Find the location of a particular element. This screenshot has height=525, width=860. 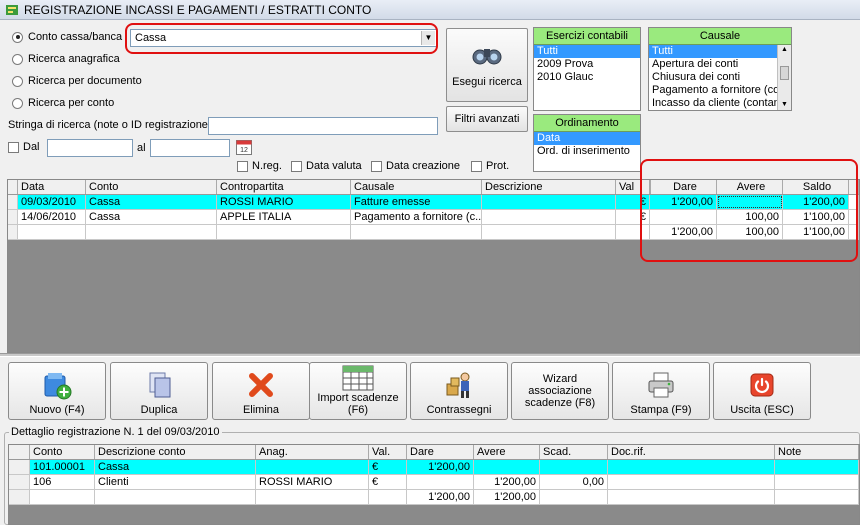

ordinamento-item: Ord. di inserimento is located at coordinates (587, 151).